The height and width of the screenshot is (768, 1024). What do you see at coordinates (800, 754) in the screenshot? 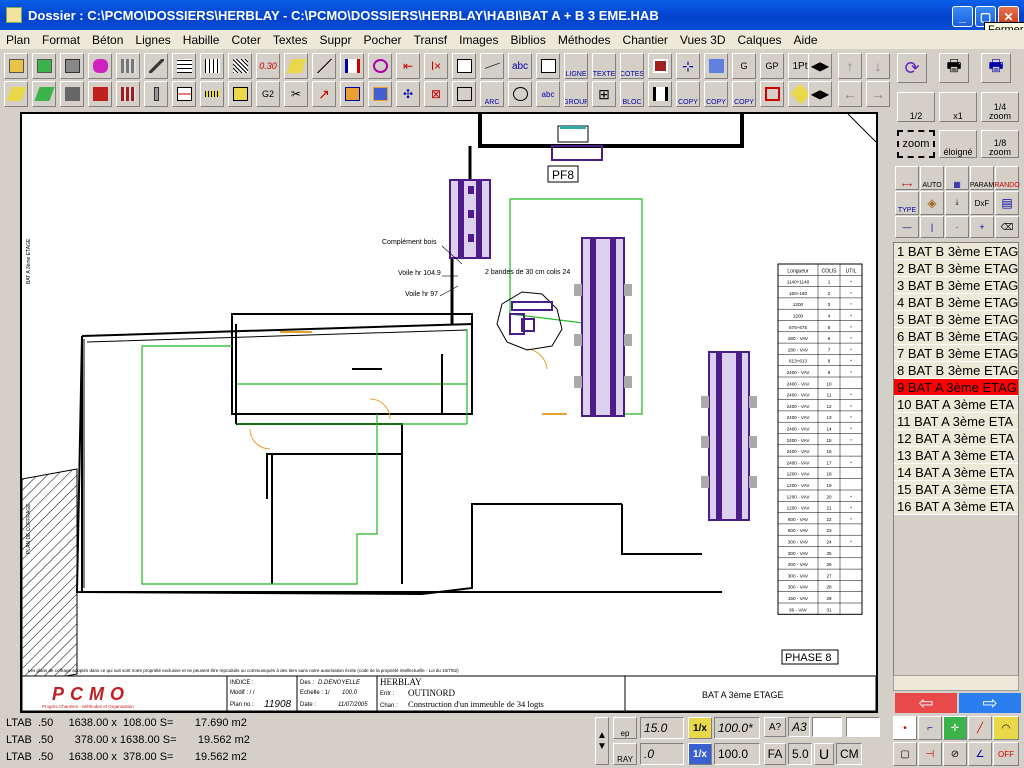
I see `fa-field: 5.0` at bounding box center [800, 754].